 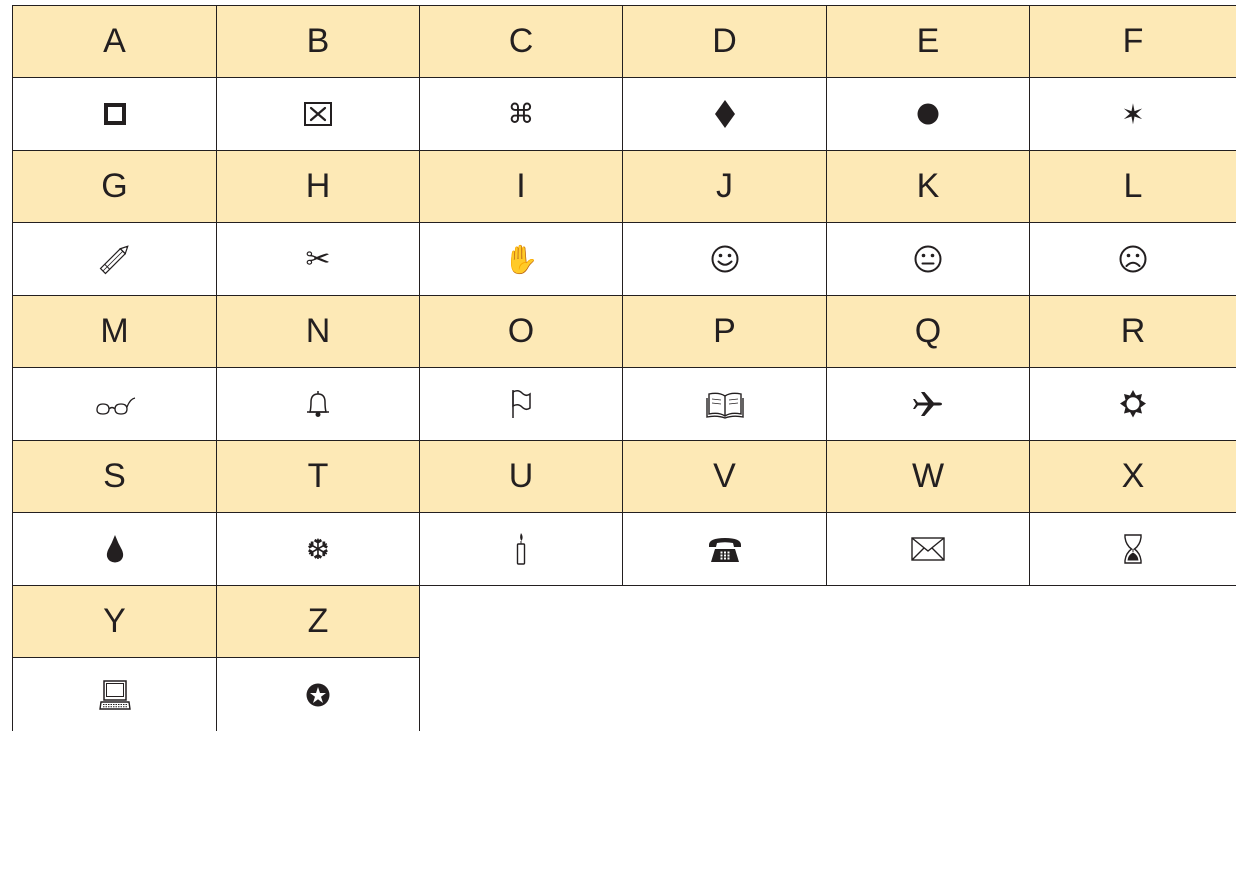 I want to click on boxed-x-icon, so click(x=318, y=114).